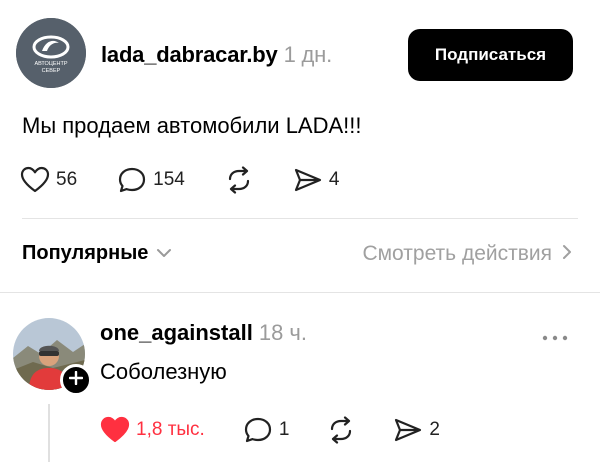 This screenshot has width=600, height=465. I want to click on comment-reply-count: 1, so click(284, 429).